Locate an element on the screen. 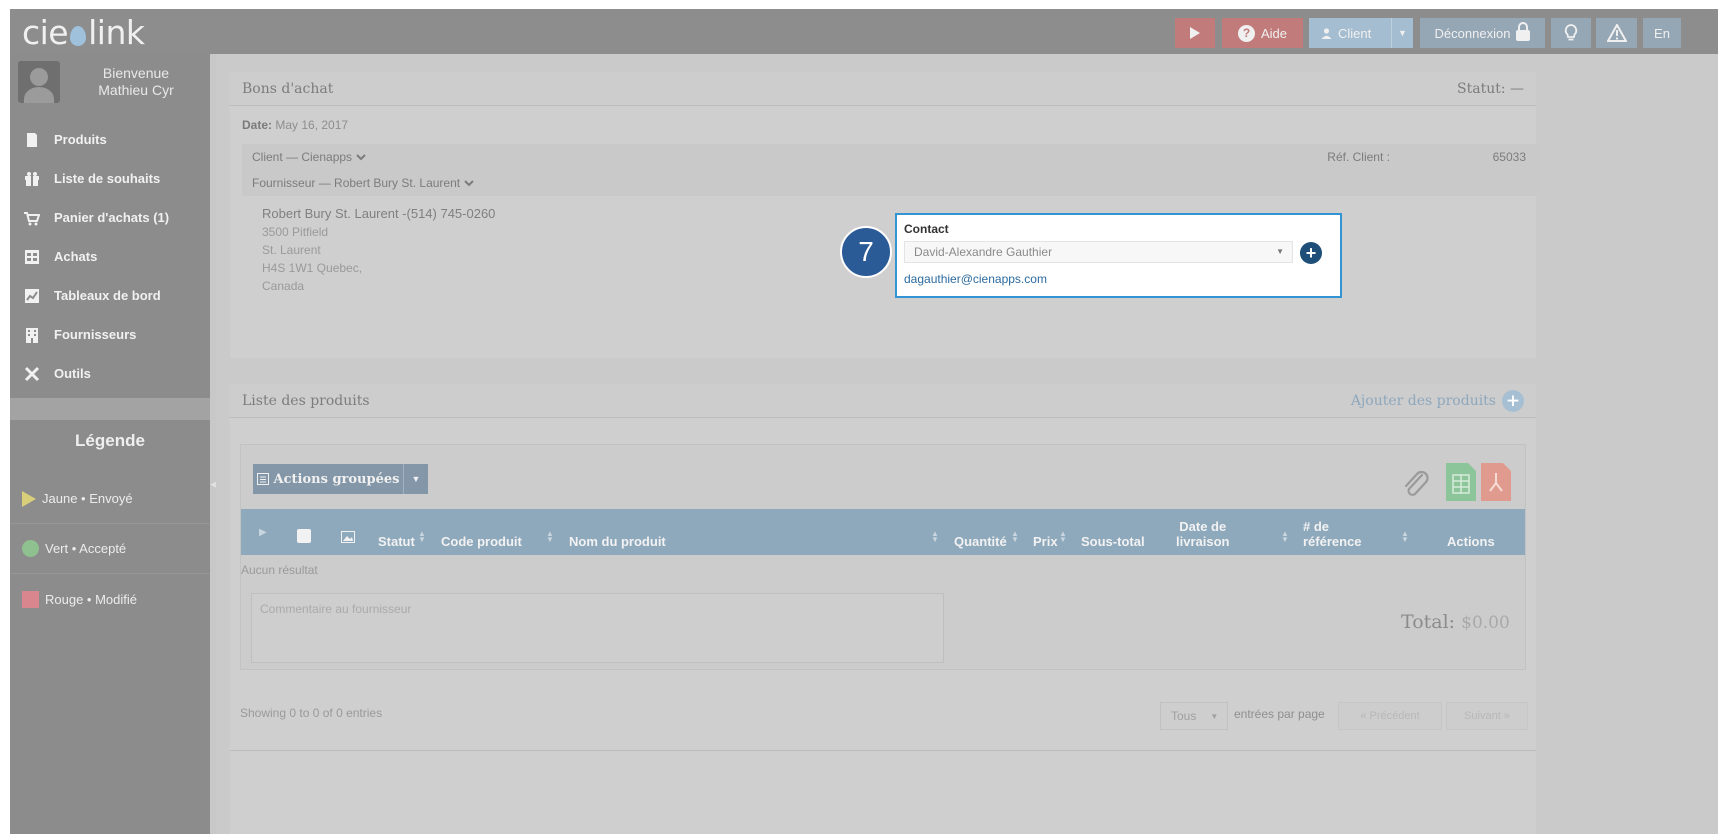 Image resolution: width=1718 pixels, height=834 pixels. client-toggle: Client — Cienapps Réf. Client : 65033 is located at coordinates (891, 157).